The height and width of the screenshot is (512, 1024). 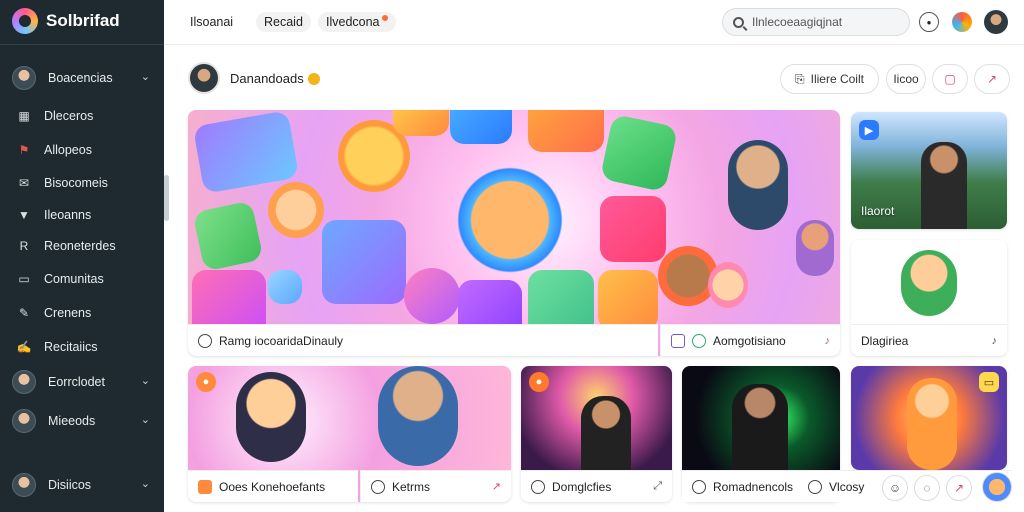 I want to click on cartoon-caption-bar: Dlagiriea ♪, so click(x=929, y=340).